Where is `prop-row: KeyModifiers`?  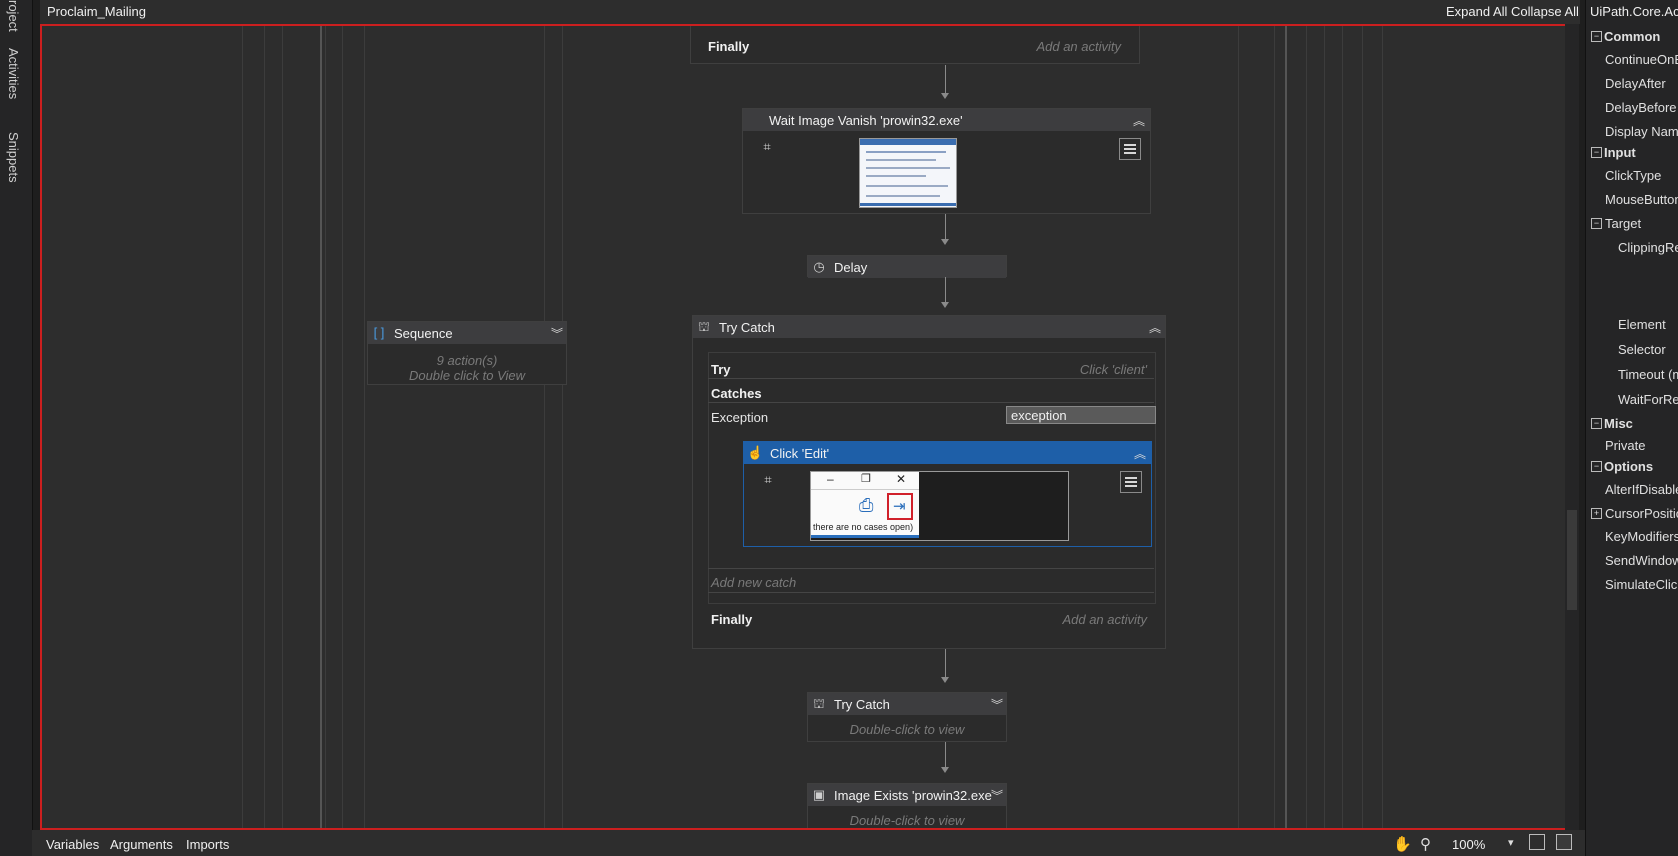
prop-row: KeyModifiers is located at coordinates (1634, 541).